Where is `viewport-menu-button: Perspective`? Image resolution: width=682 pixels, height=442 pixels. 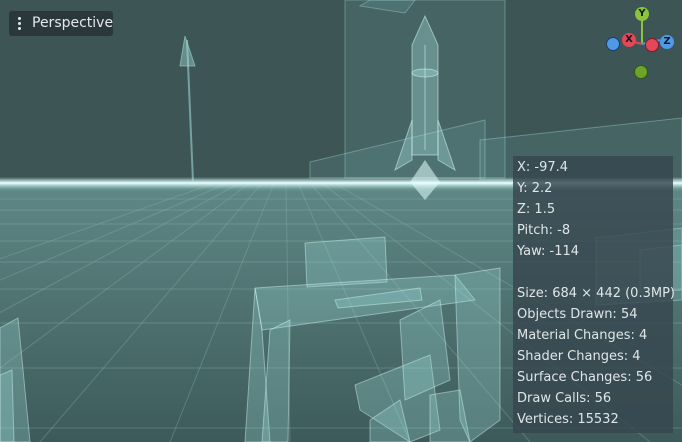
viewport-menu-button: Perspective is located at coordinates (61, 23).